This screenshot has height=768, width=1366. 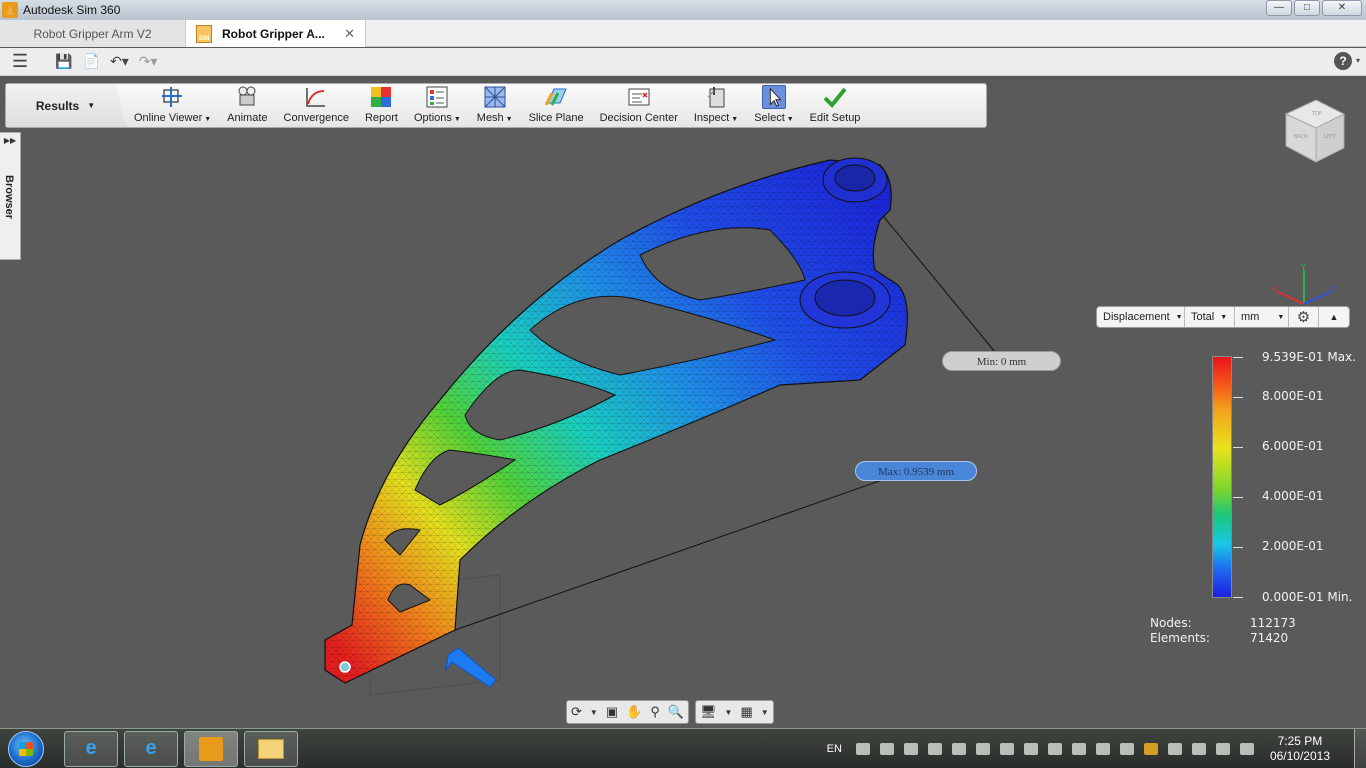 What do you see at coordinates (26, 748) in the screenshot?
I see `start-button` at bounding box center [26, 748].